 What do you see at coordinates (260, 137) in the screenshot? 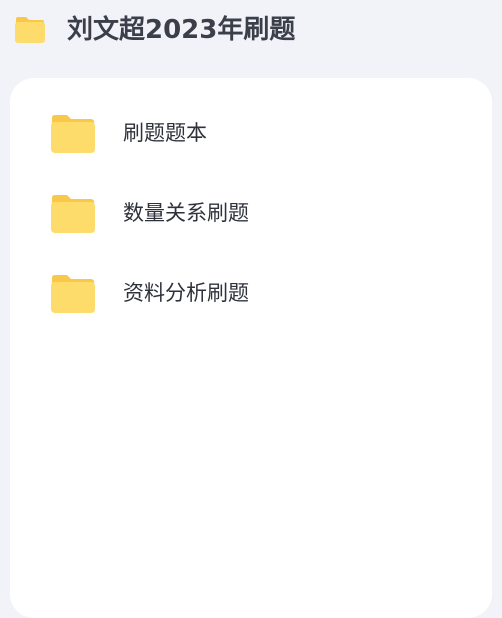
I see `folder-item-shuati-tiben: 刷题题本` at bounding box center [260, 137].